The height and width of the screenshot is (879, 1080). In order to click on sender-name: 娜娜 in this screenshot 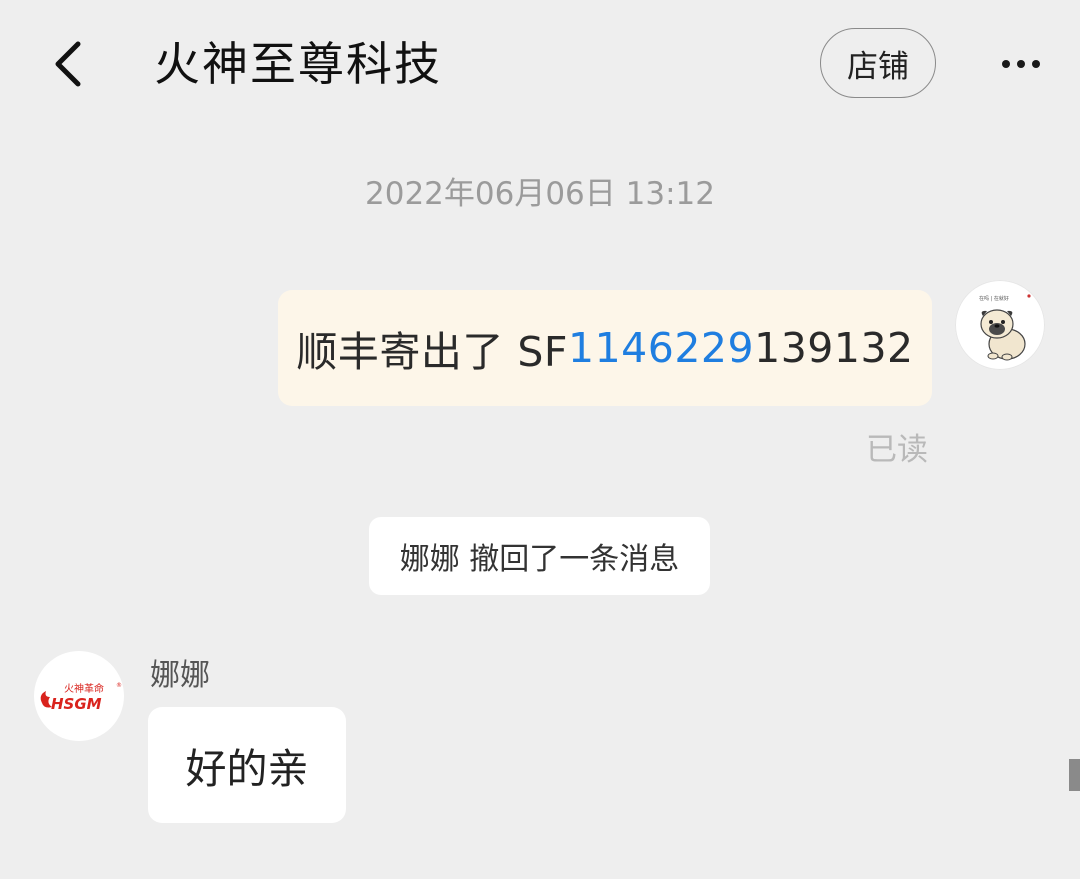, I will do `click(180, 675)`.